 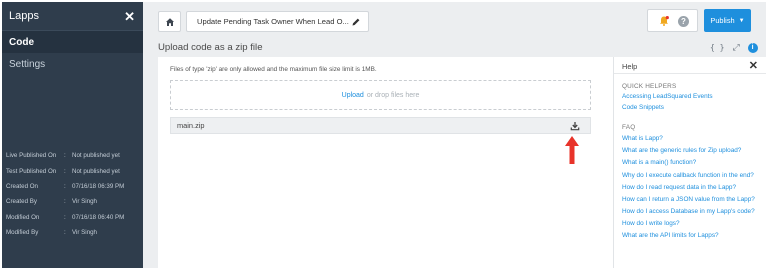 What do you see at coordinates (98, 217) in the screenshot?
I see `meta-value: 07/16/18 06:40 PM` at bounding box center [98, 217].